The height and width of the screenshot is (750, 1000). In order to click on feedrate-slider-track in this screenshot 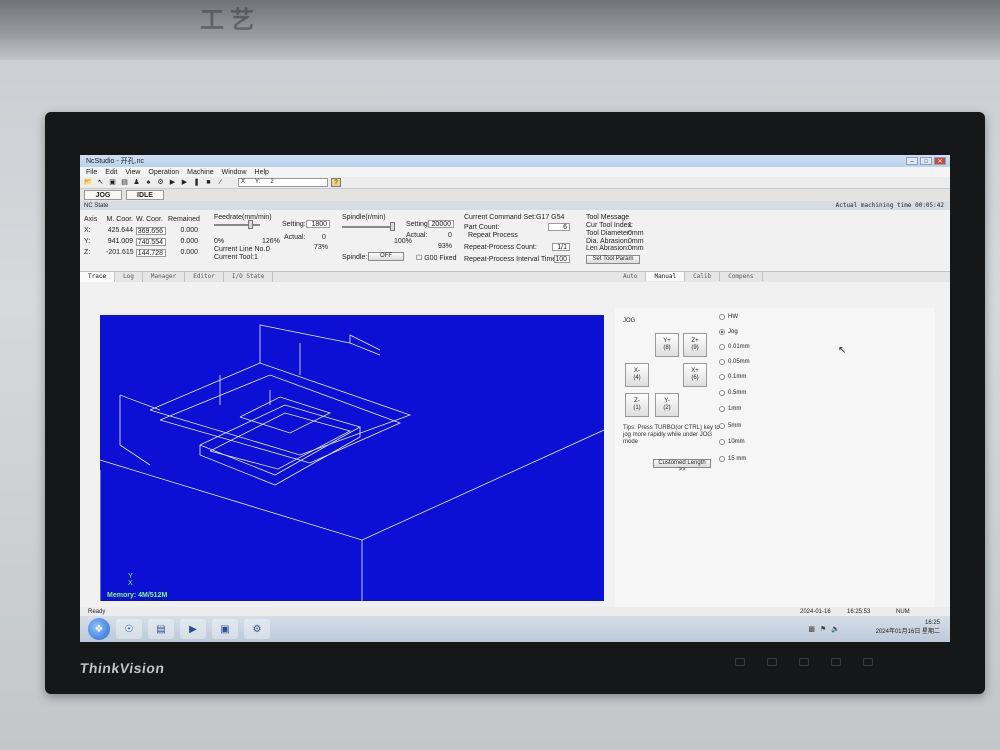, I will do `click(237, 225)`.